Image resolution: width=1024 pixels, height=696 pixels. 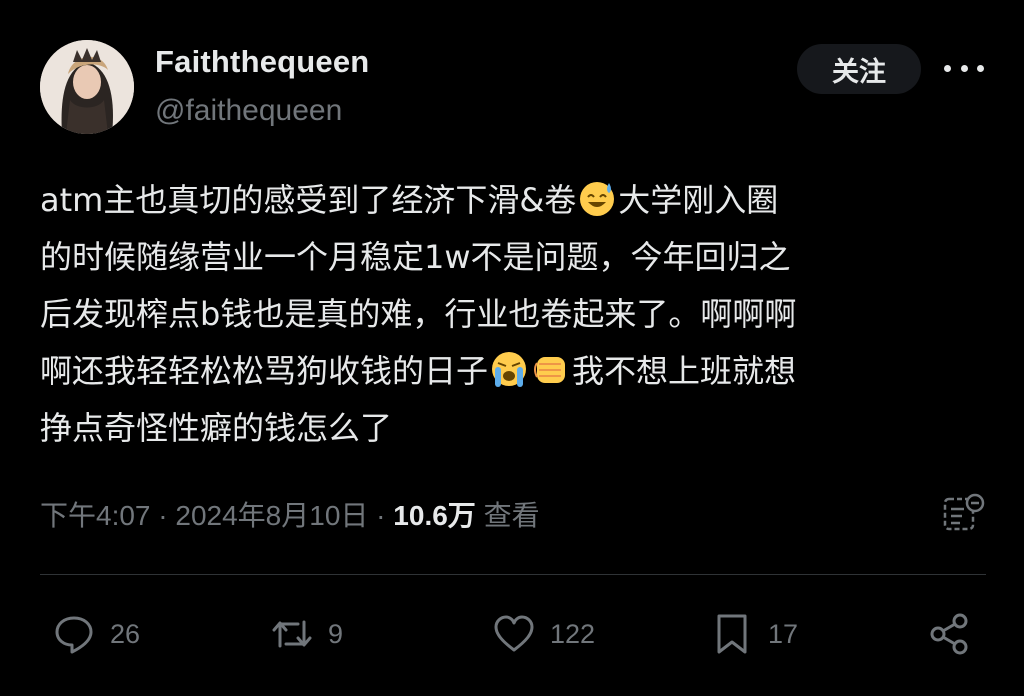 I want to click on loudly-crying-emoji, so click(x=509, y=369).